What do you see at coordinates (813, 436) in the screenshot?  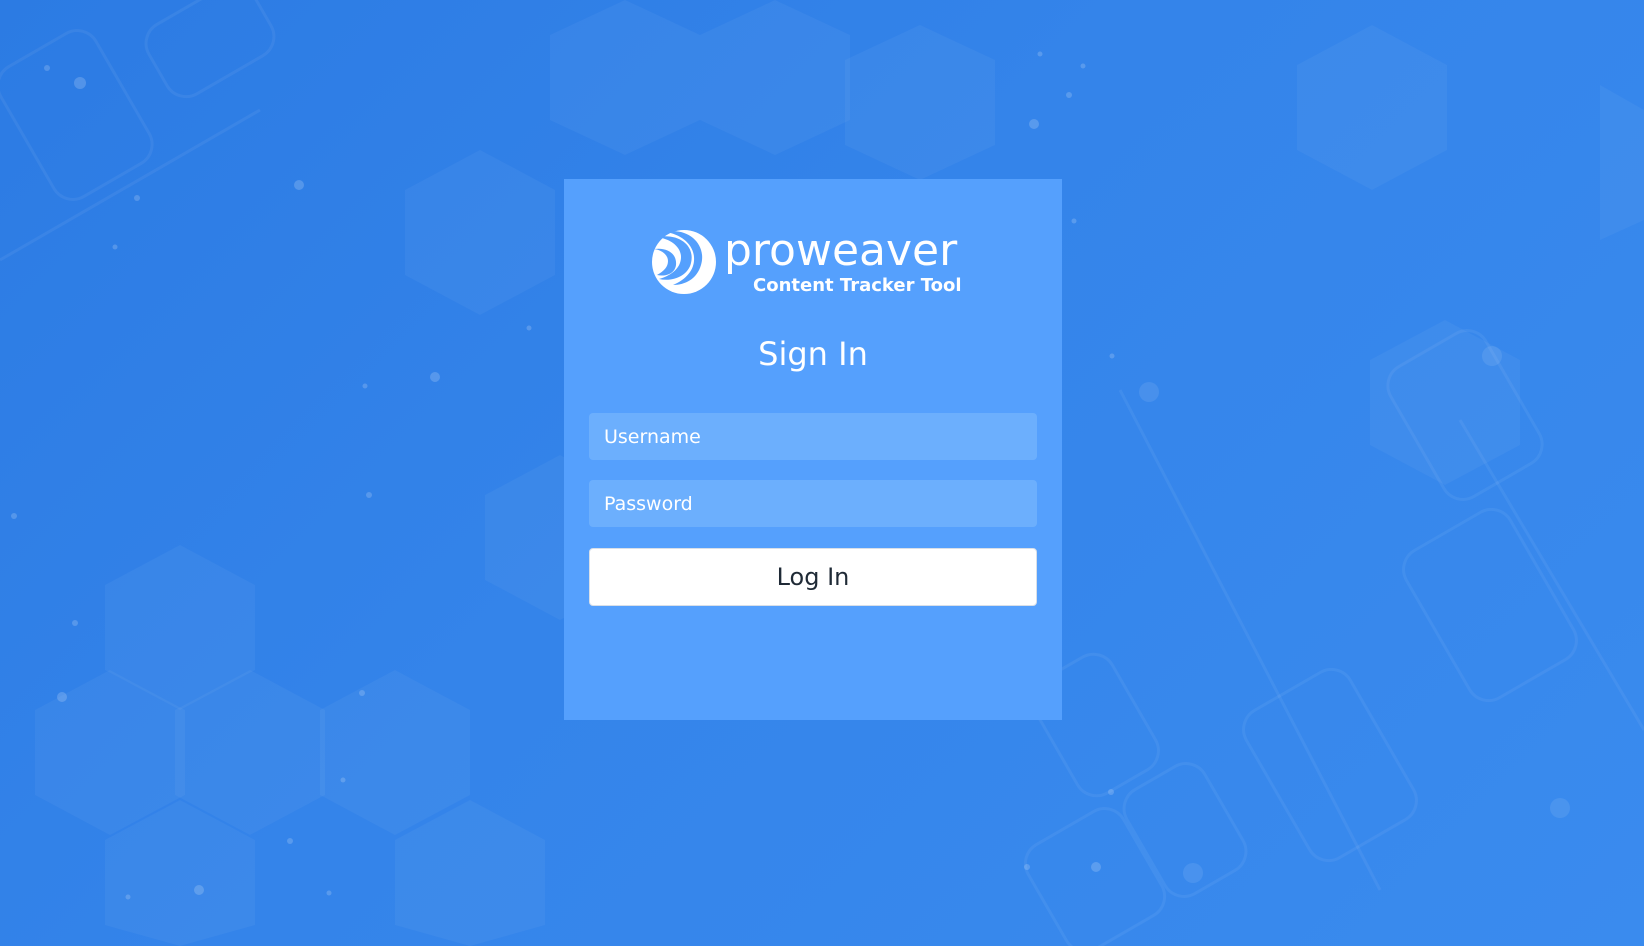 I see `username-field` at bounding box center [813, 436].